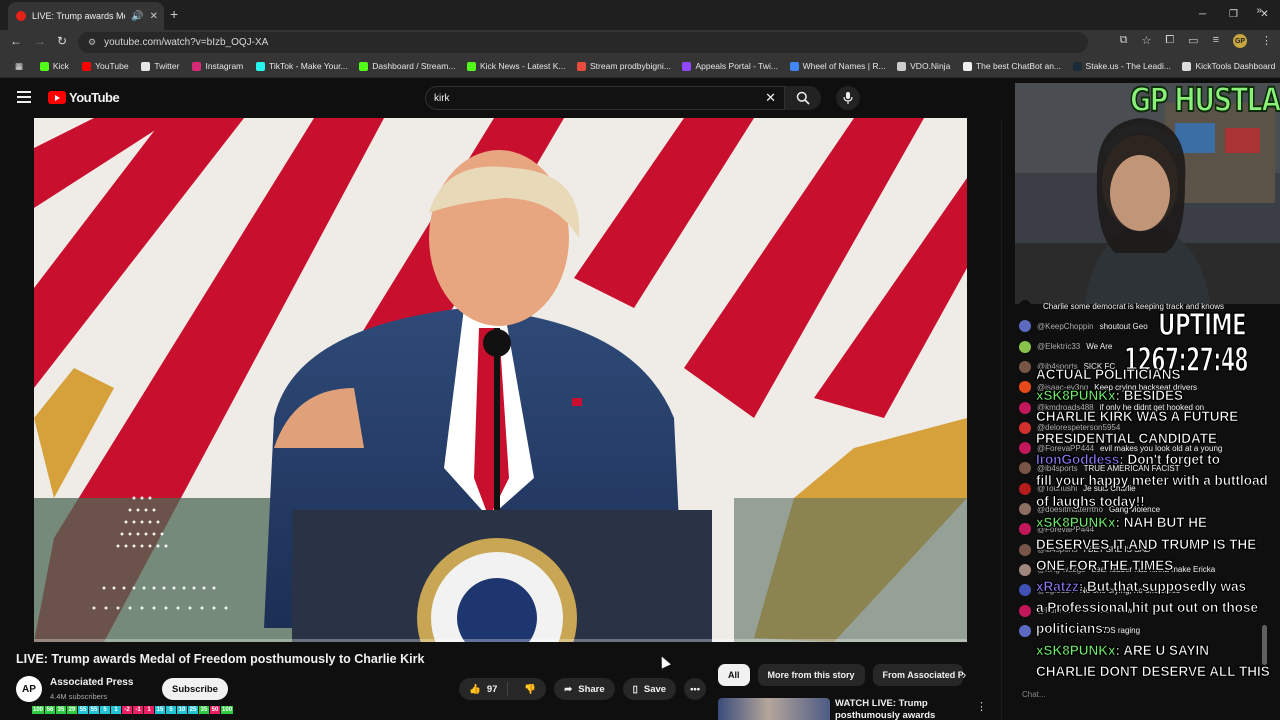 Image resolution: width=1280 pixels, height=720 pixels. I want to click on youtube-header: YouTube ✕, so click(507, 99).